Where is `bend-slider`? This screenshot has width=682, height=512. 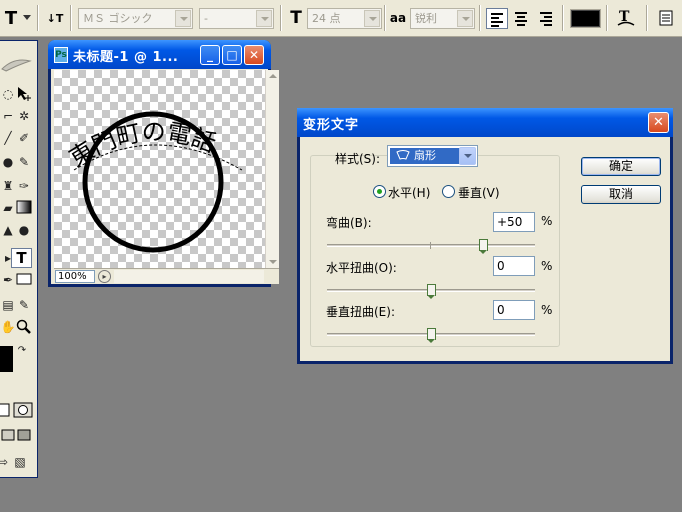 bend-slider is located at coordinates (431, 246).